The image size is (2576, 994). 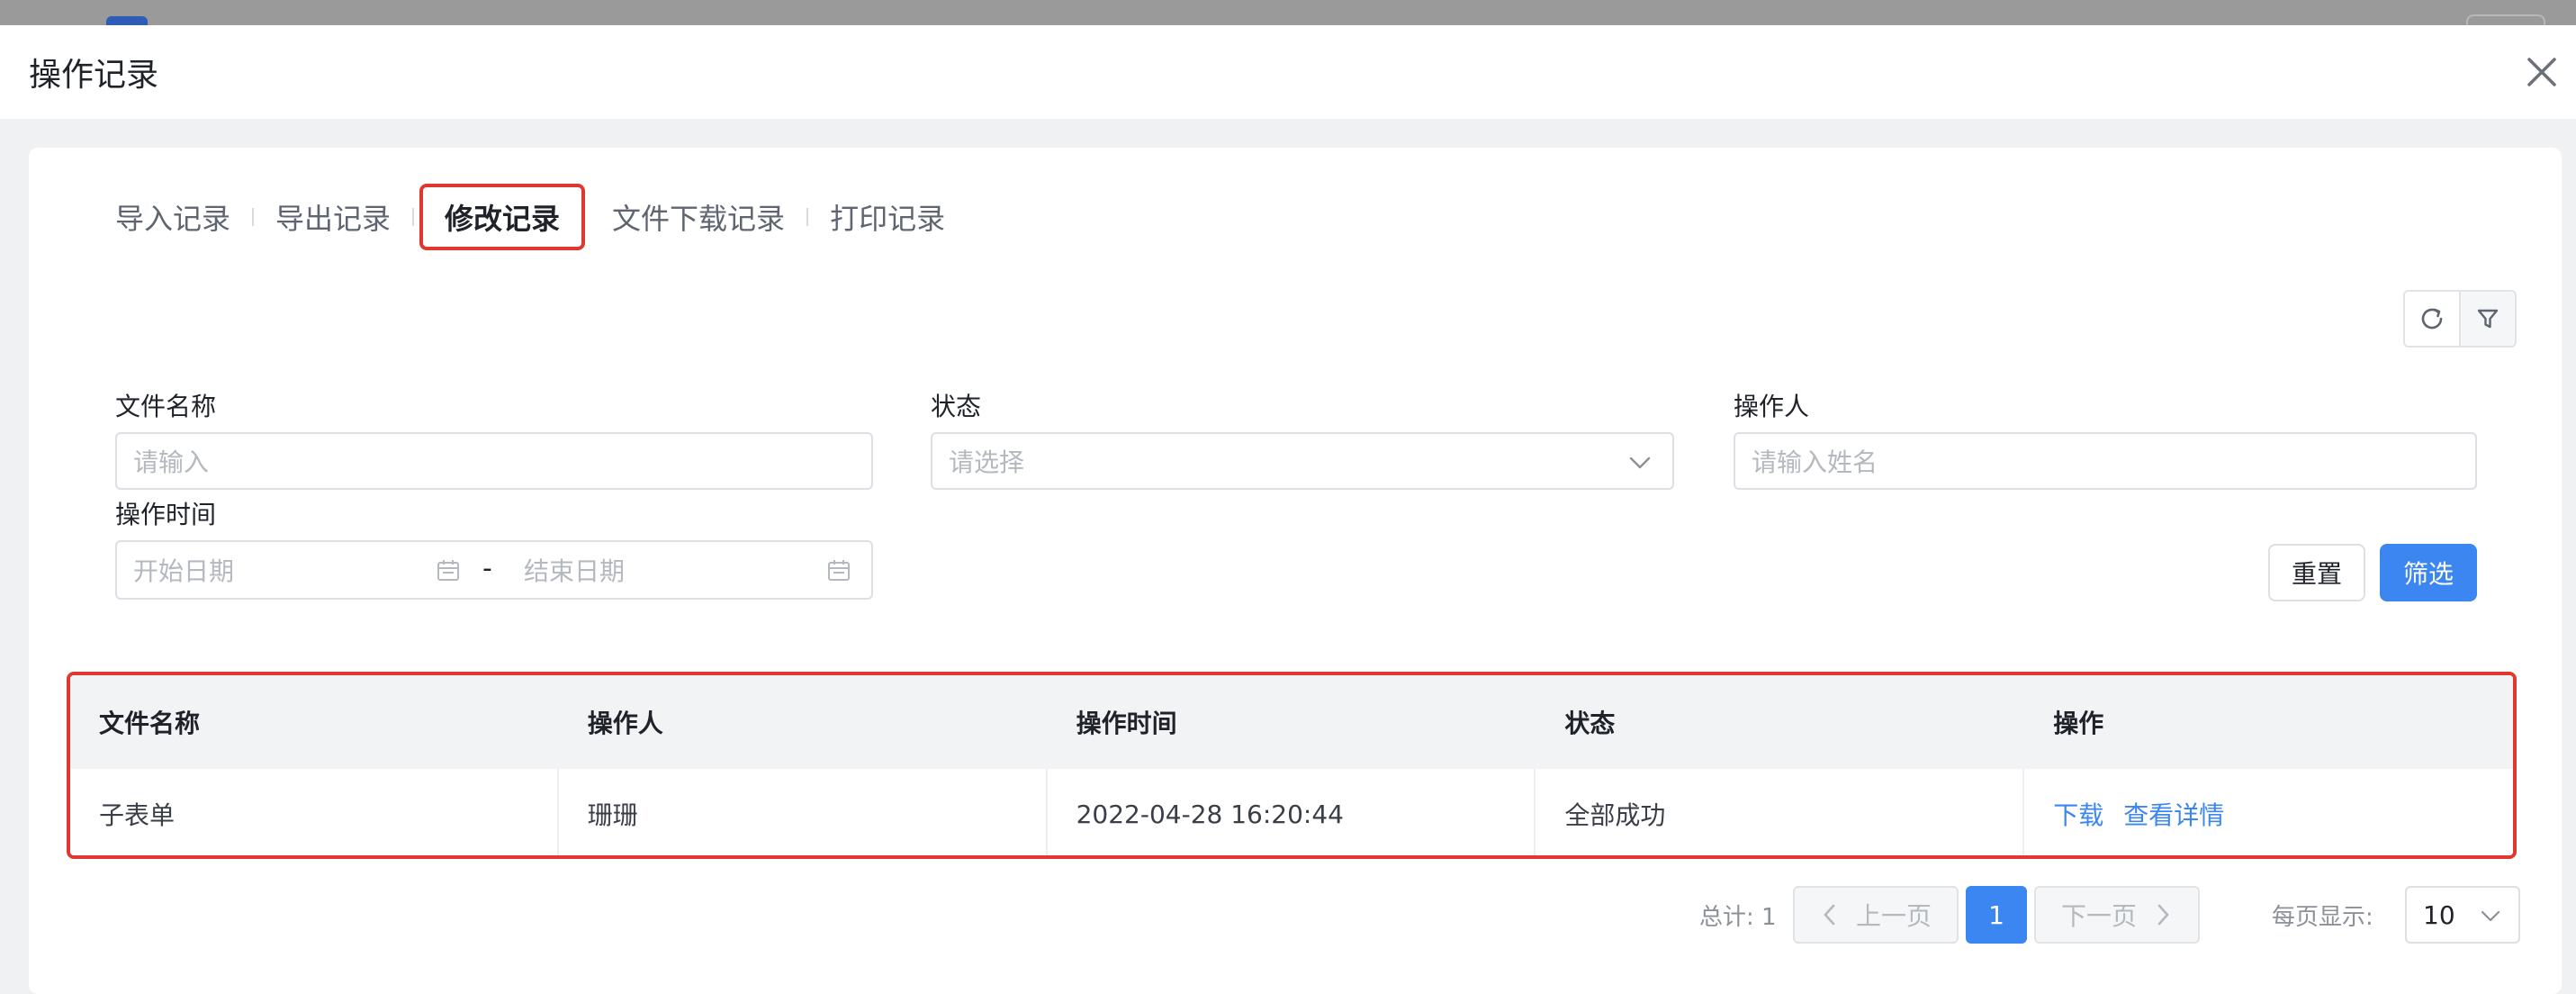 I want to click on refresh-icon, so click(x=2432, y=319).